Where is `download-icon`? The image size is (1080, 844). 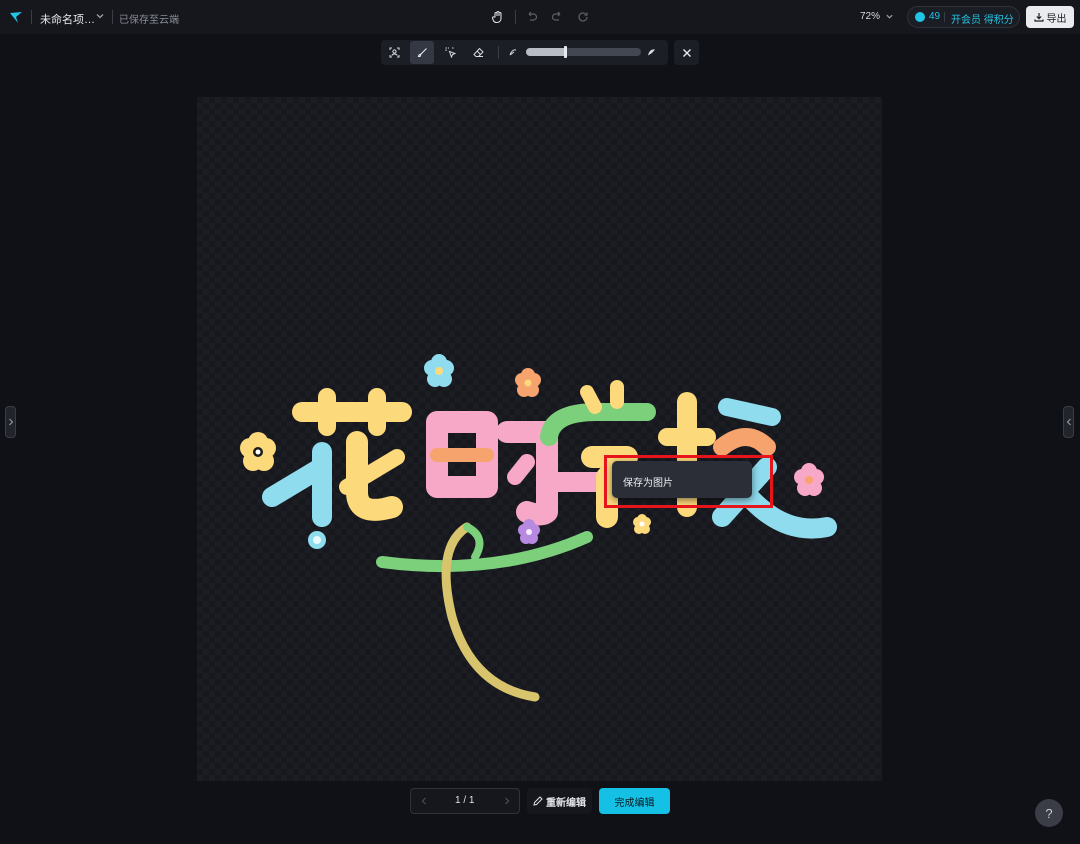
download-icon is located at coordinates (1038, 17).